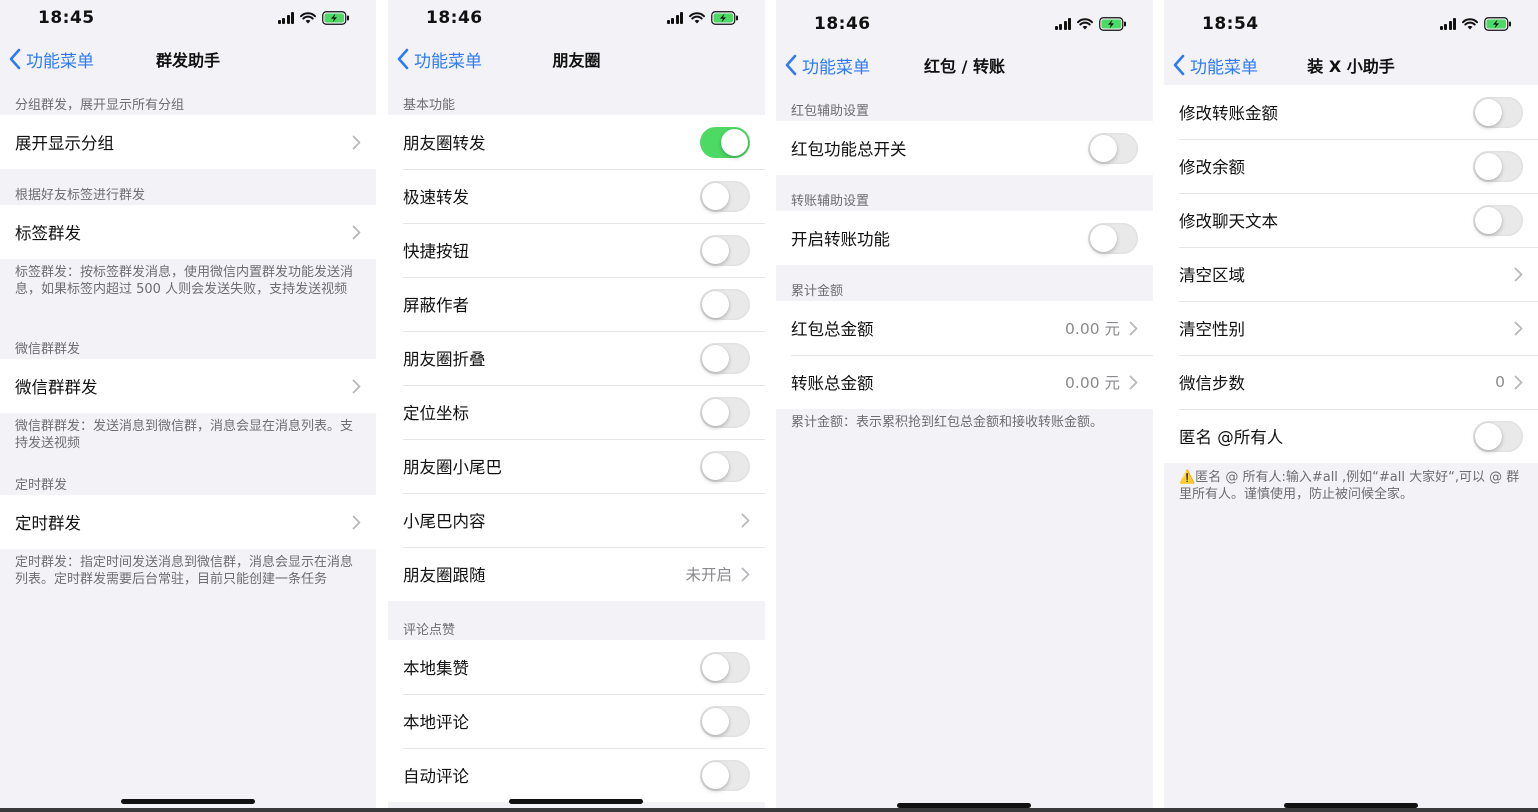 The width and height of the screenshot is (1538, 812). I want to click on row-label: 开启转账功能, so click(840, 239).